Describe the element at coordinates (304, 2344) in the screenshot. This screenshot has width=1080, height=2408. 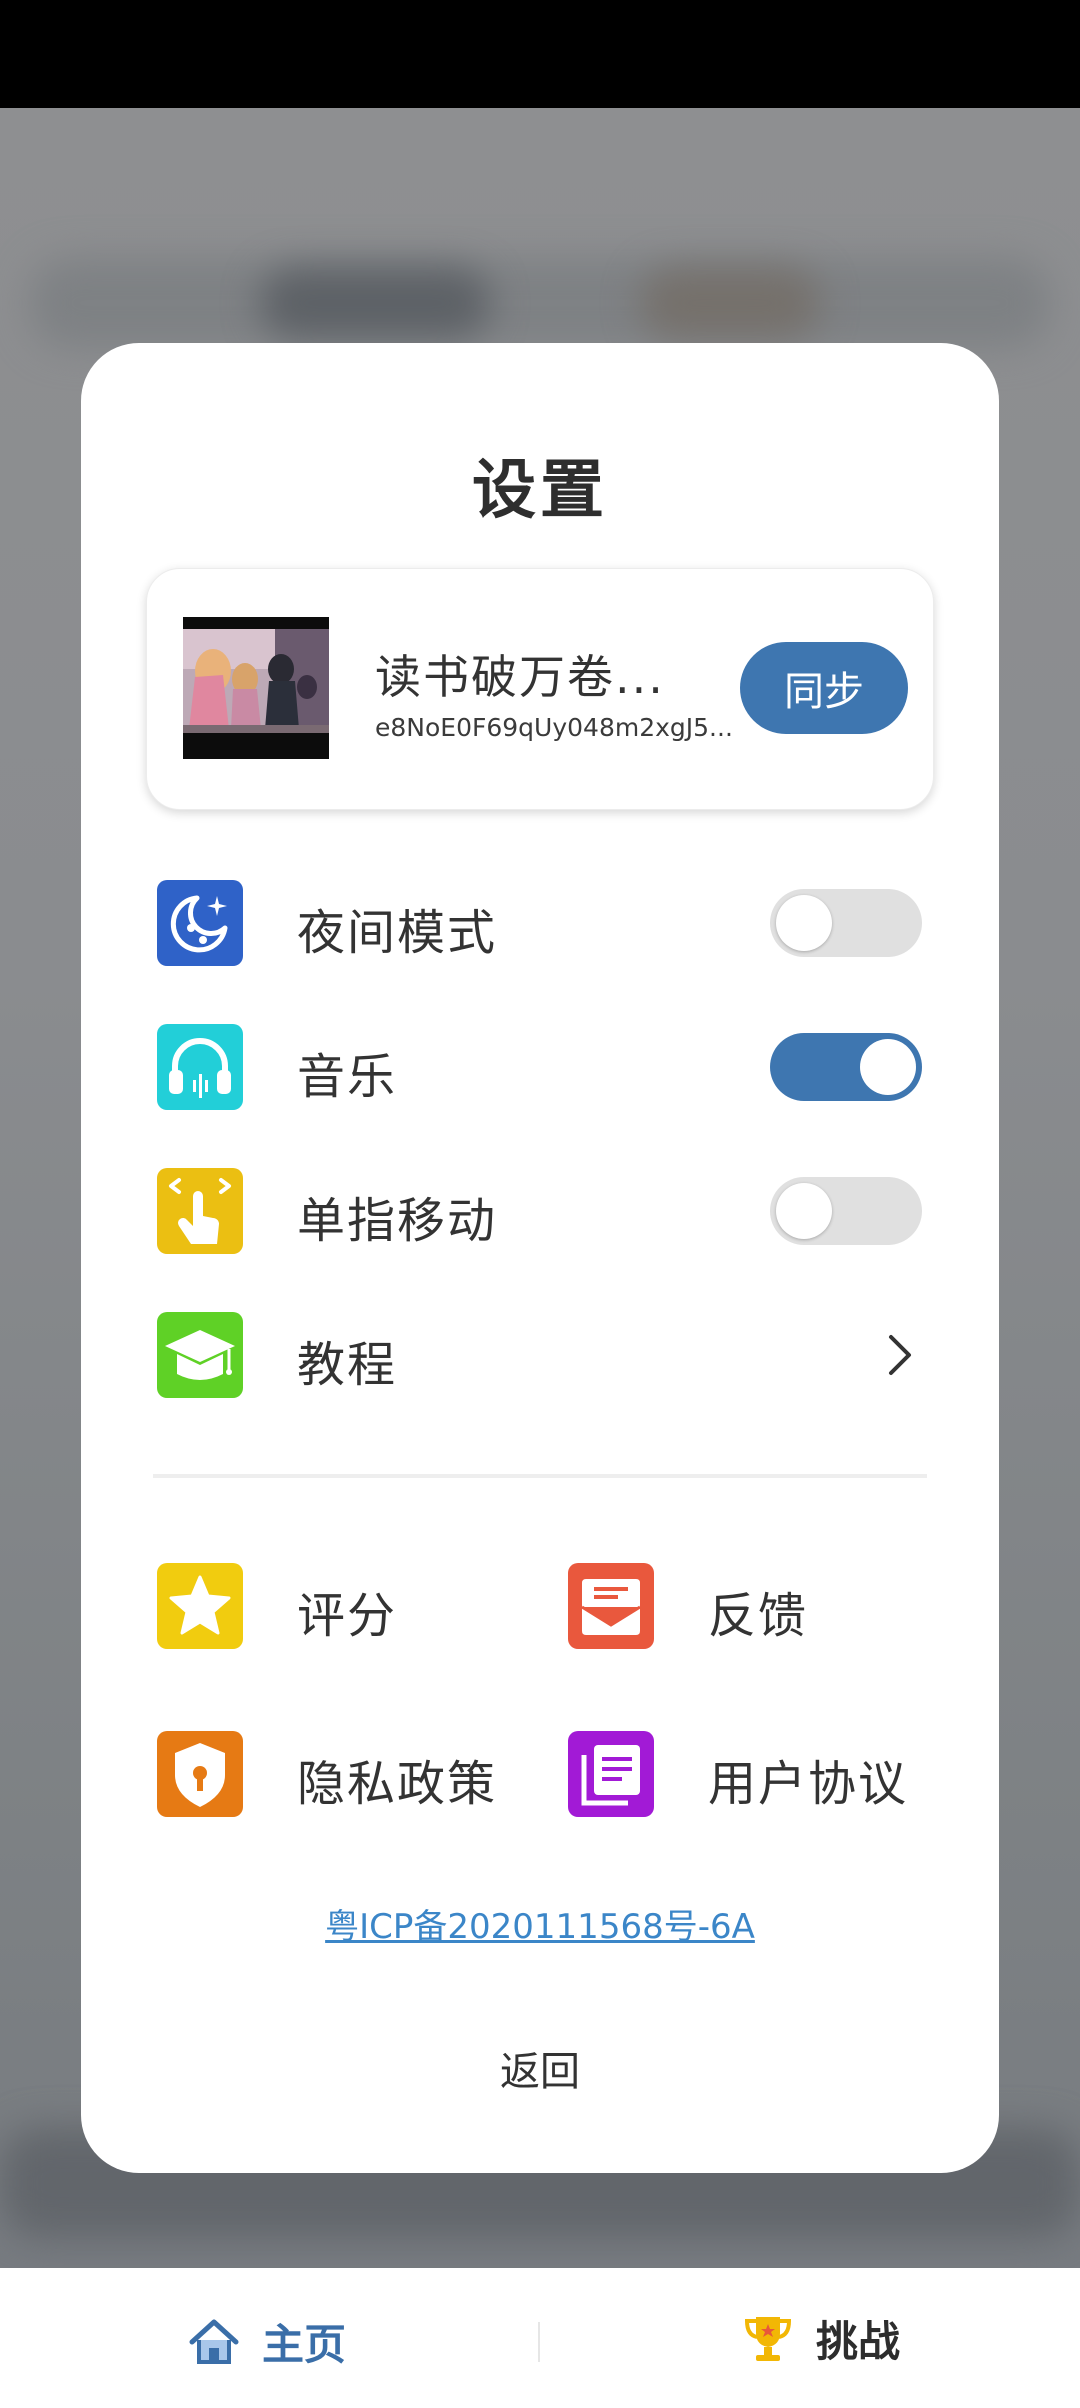
I see `nav-home-label: 主页` at that location.